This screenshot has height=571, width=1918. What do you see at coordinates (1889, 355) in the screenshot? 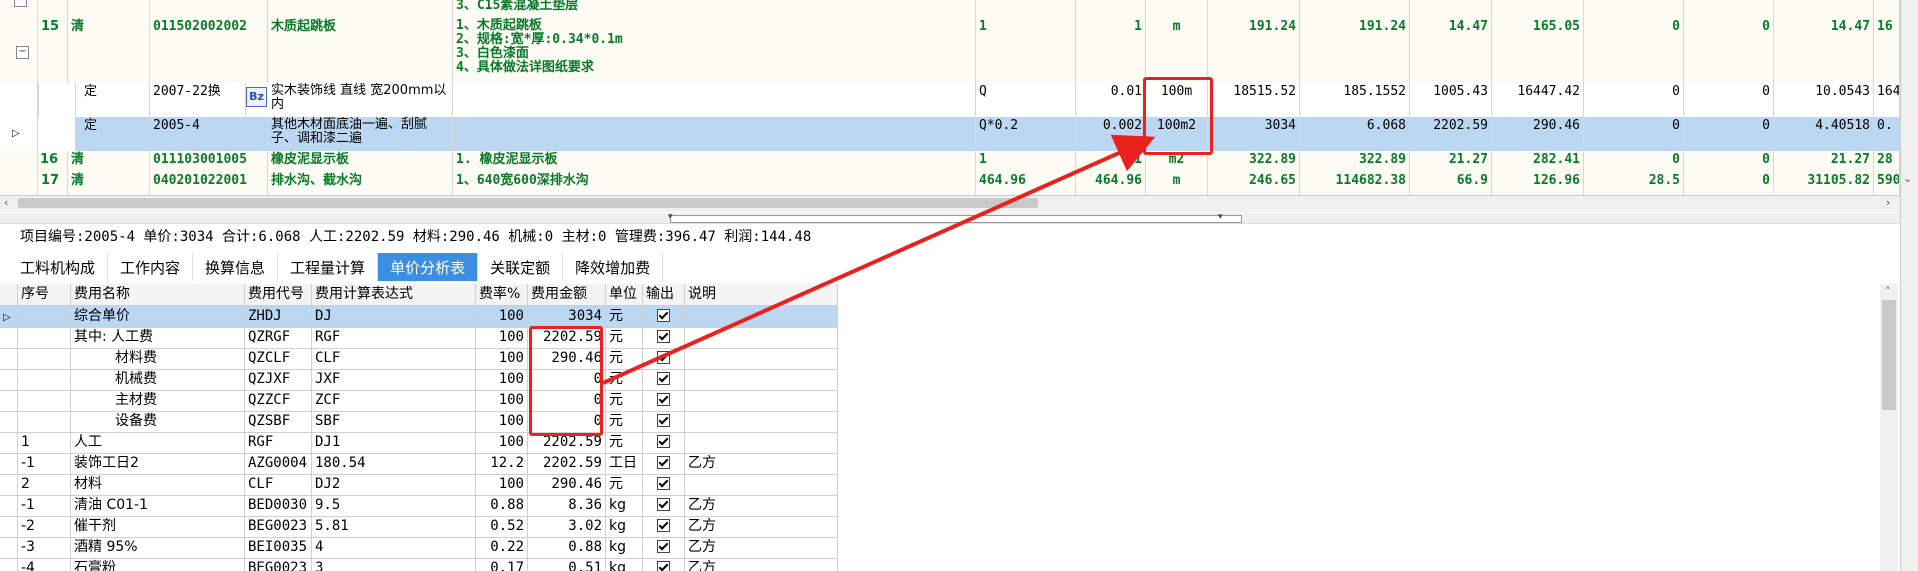
I see `scrollbar-thumb` at bounding box center [1889, 355].